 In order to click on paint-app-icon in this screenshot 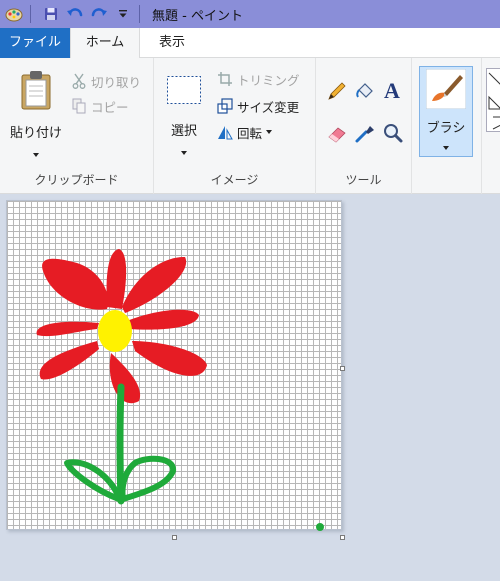, I will do `click(14, 14)`.